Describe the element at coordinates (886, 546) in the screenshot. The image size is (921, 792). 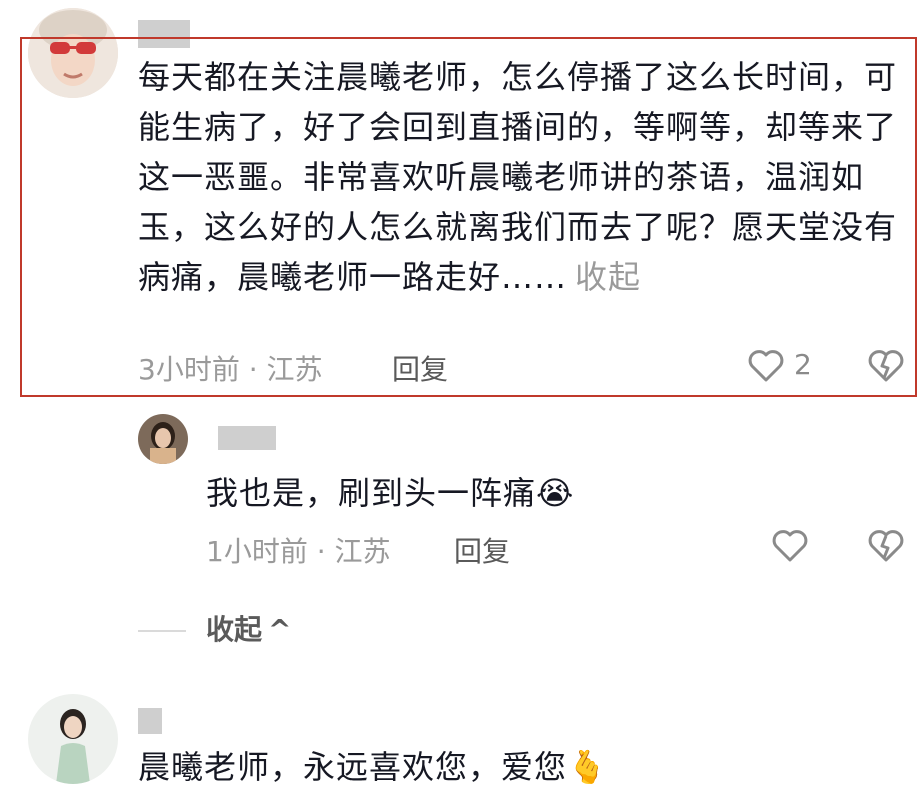
I see `reply-broken-heart-icon` at that location.